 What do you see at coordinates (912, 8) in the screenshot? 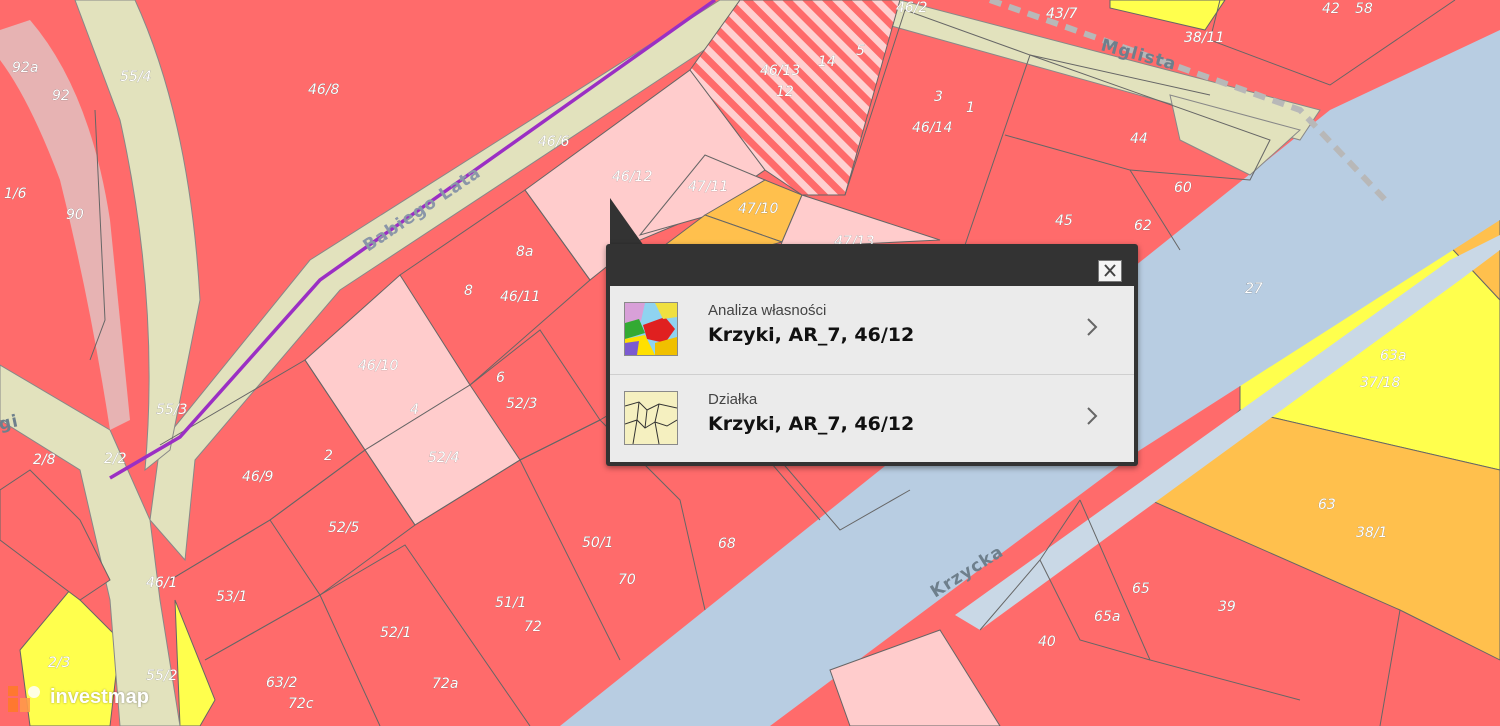
I see `parcel-label: 46/2` at bounding box center [912, 8].